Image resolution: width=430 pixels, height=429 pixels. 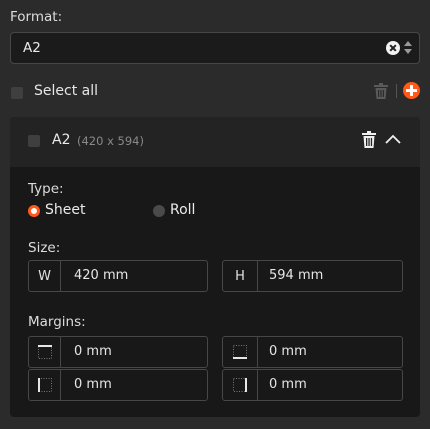 I want to click on margin-top-value: 0 mm, so click(x=93, y=351).